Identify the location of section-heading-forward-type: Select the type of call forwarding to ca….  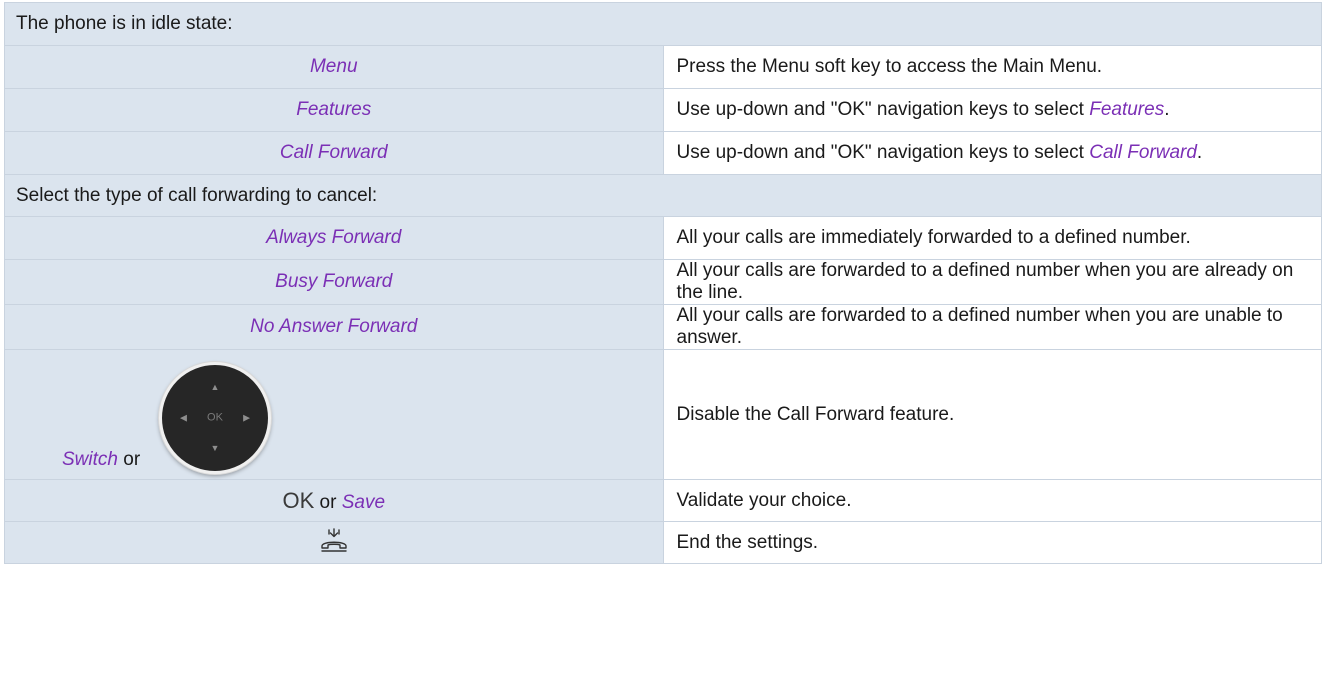
(663, 195).